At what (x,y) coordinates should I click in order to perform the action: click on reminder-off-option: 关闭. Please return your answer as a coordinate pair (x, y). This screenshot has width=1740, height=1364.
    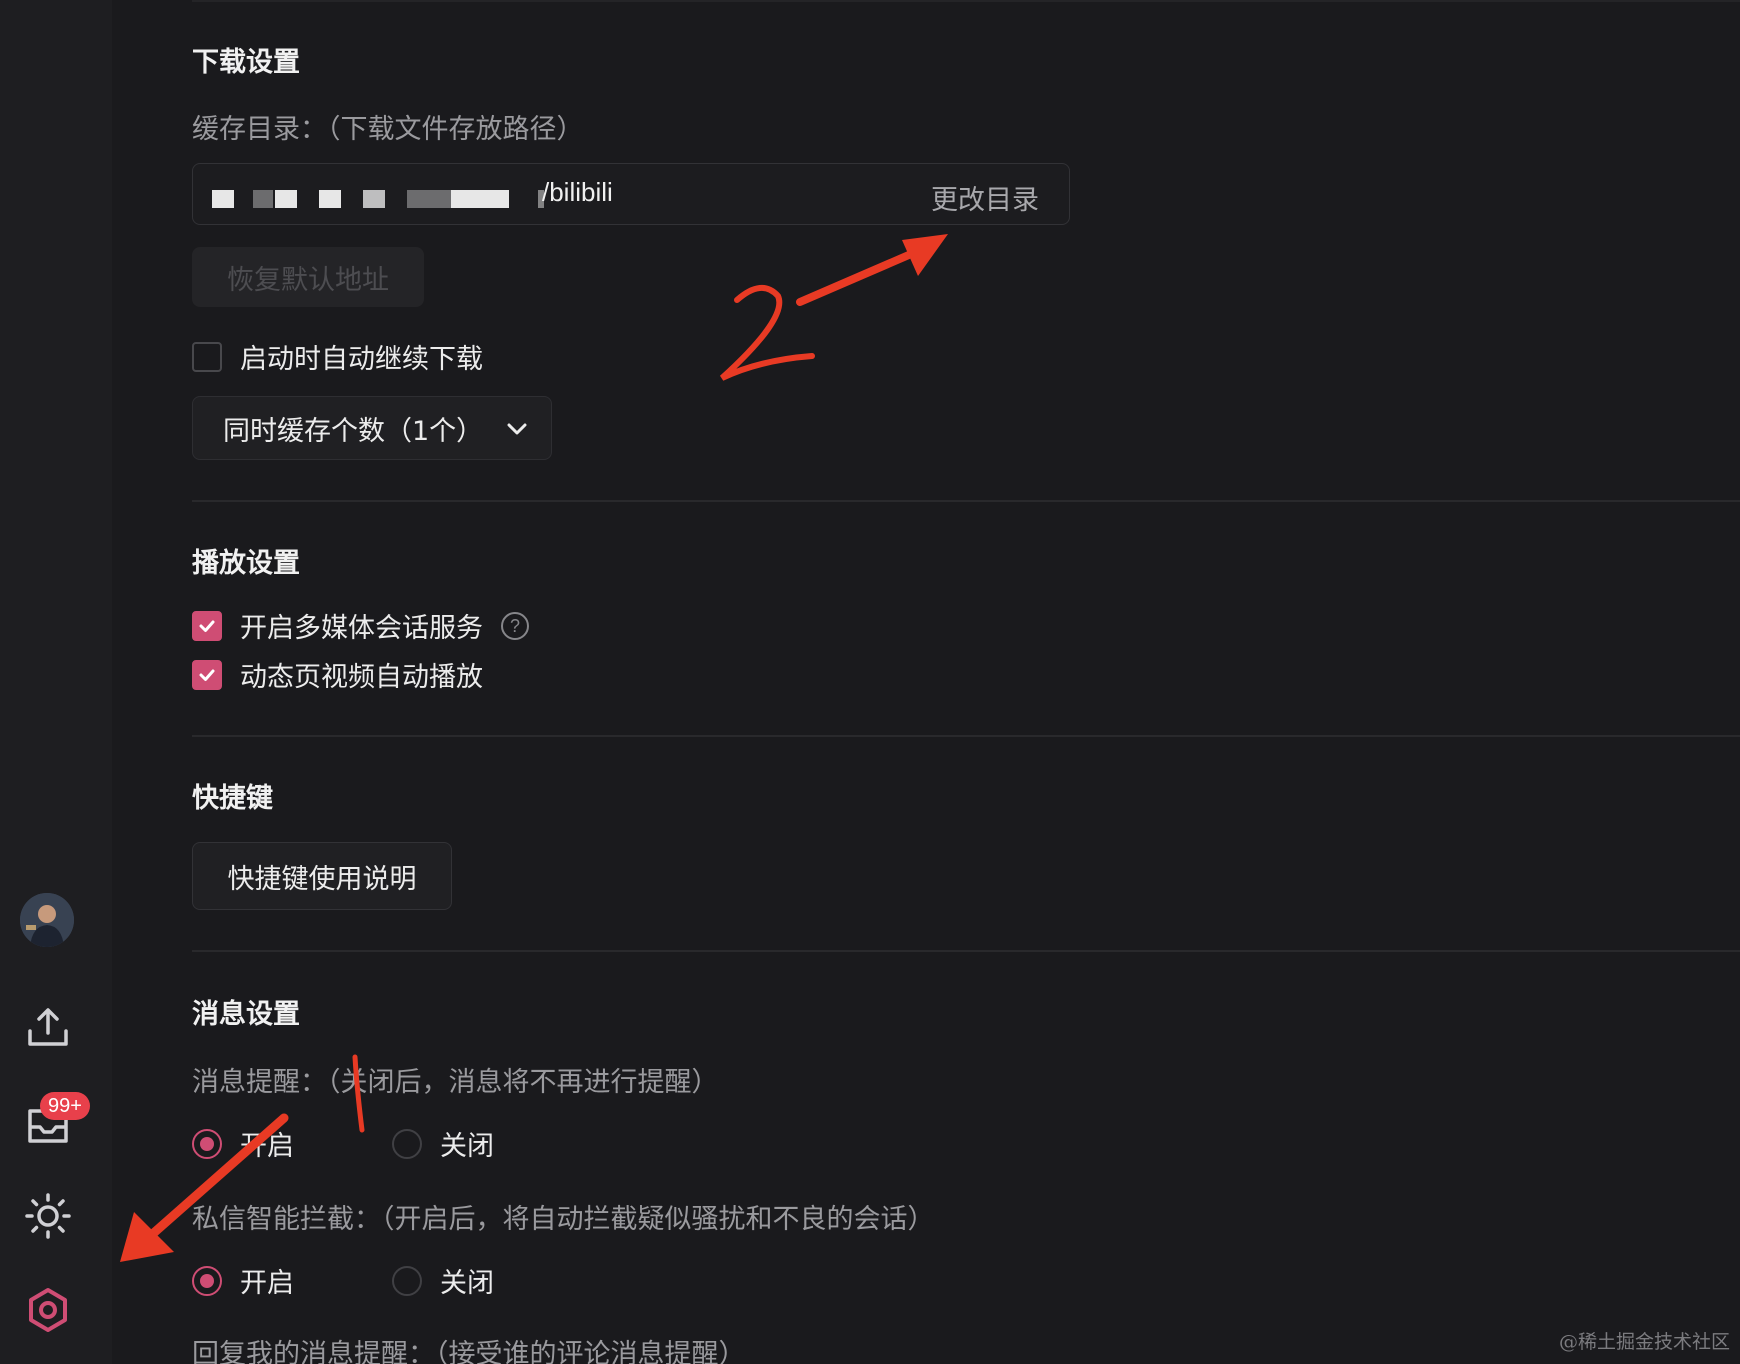
    Looking at the image, I should click on (443, 1143).